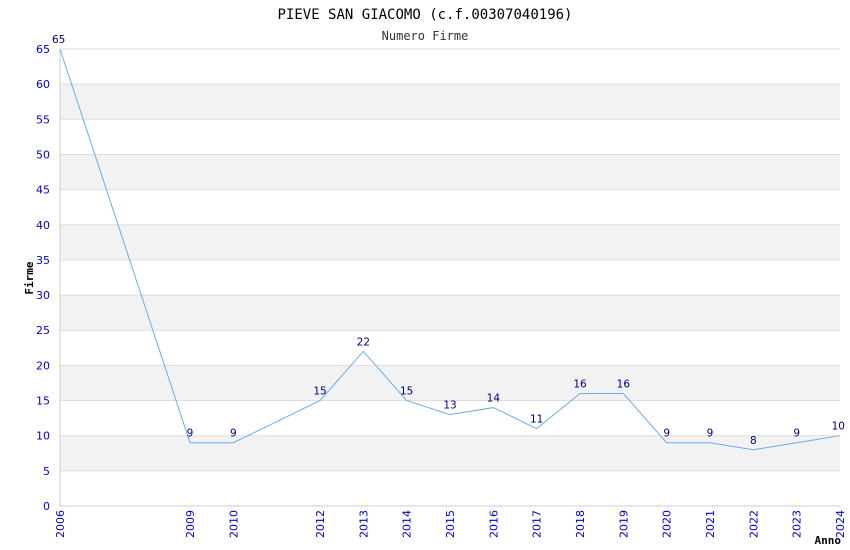  What do you see at coordinates (43, 330) in the screenshot?
I see `y-tick-label: 25` at bounding box center [43, 330].